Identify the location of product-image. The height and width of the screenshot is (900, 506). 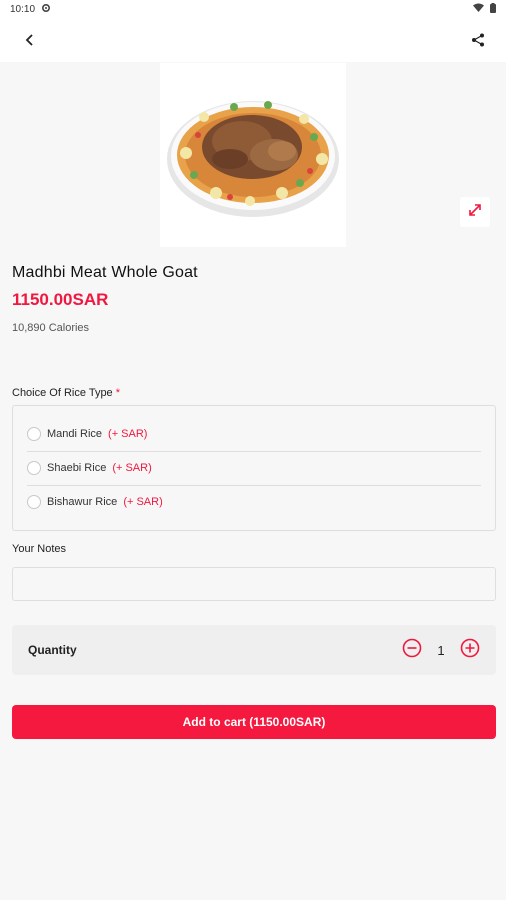
(253, 155).